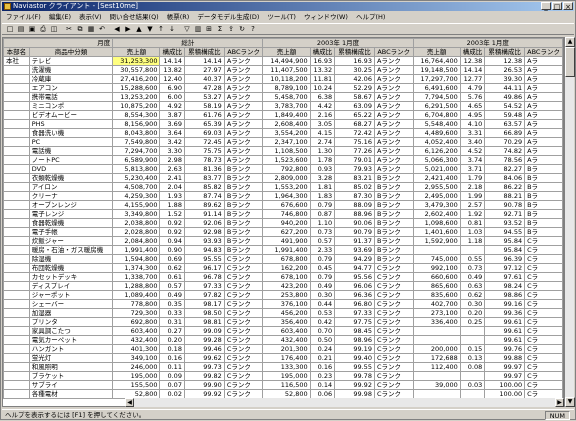 The height and width of the screenshot is (421, 576). Describe the element at coordinates (472, 232) in the screenshot. I see `value-cell: 1.03` at that location.